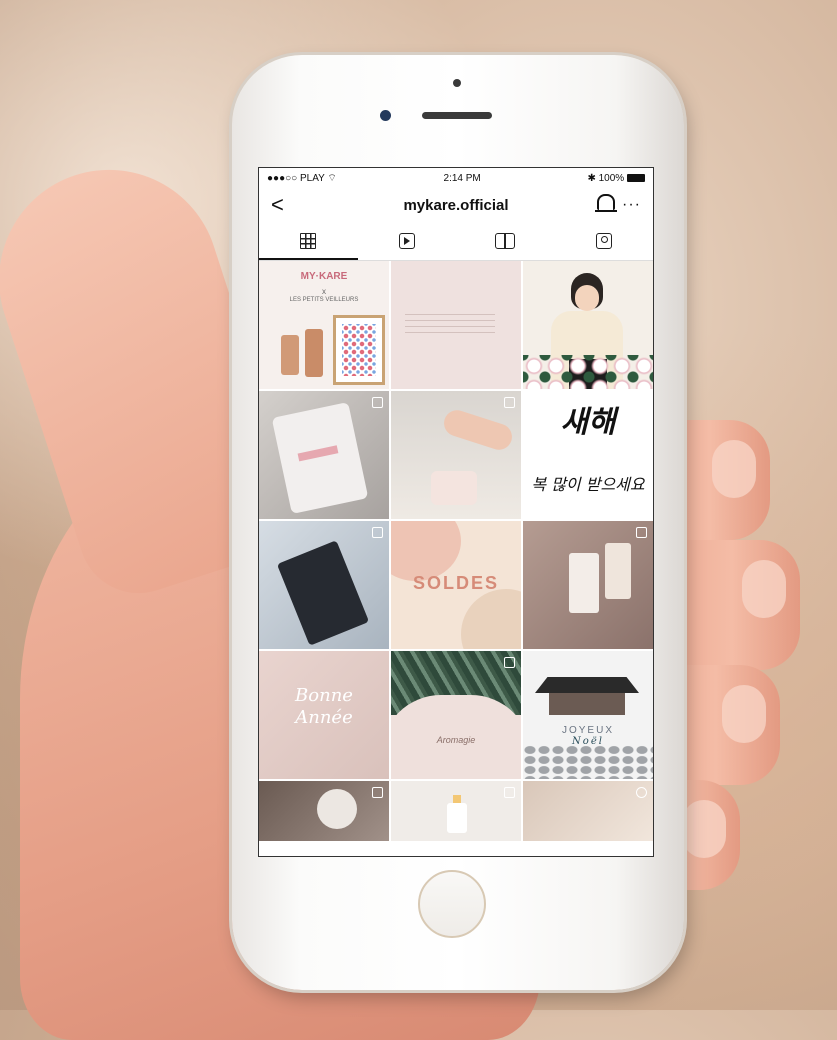 Image resolution: width=837 pixels, height=1040 pixels. What do you see at coordinates (587, 730) in the screenshot?
I see `holiday-line: JOYEUX` at bounding box center [587, 730].